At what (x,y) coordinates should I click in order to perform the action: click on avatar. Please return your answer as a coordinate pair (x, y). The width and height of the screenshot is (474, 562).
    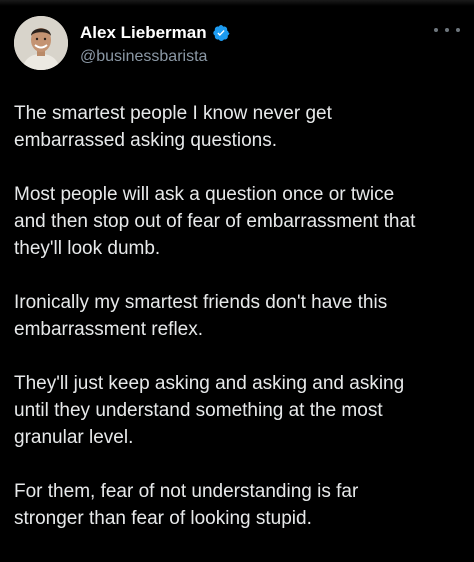
    Looking at the image, I should click on (41, 43).